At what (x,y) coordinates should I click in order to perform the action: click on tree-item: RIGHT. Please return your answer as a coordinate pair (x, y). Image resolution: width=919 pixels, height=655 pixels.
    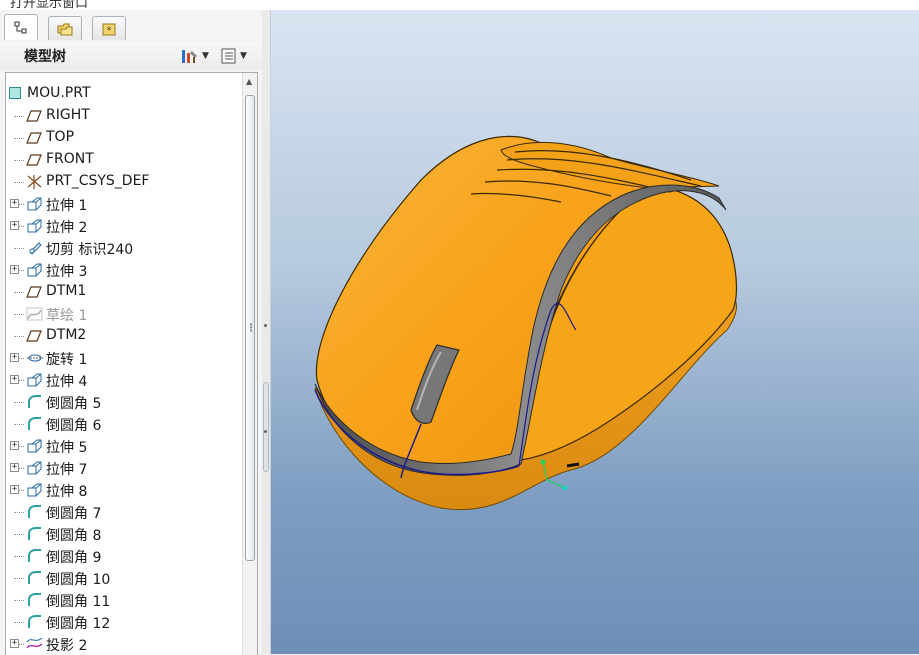
    Looking at the image, I should click on (122, 116).